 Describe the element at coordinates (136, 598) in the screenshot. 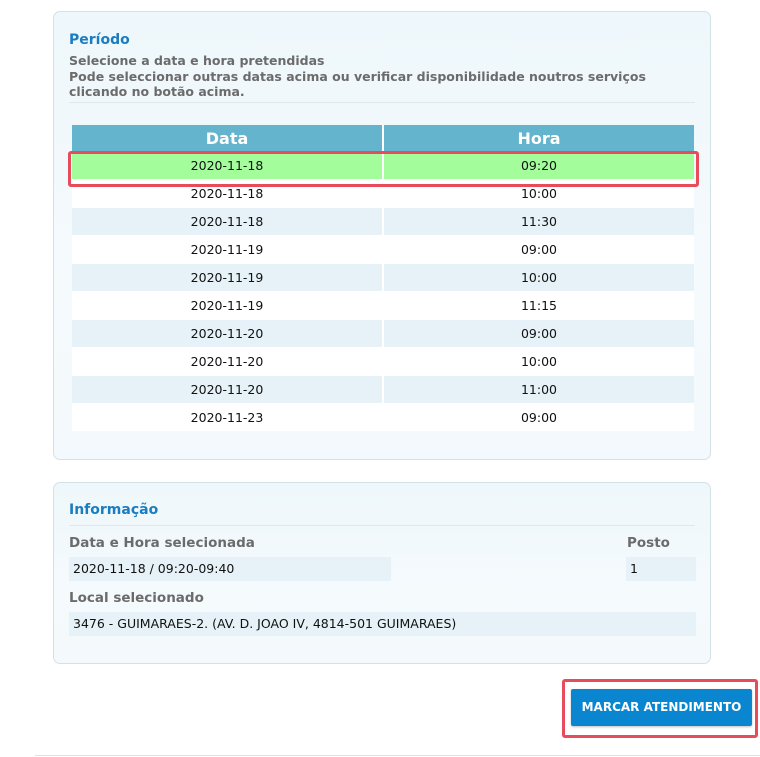

I see `local-label: Local selecionado` at that location.